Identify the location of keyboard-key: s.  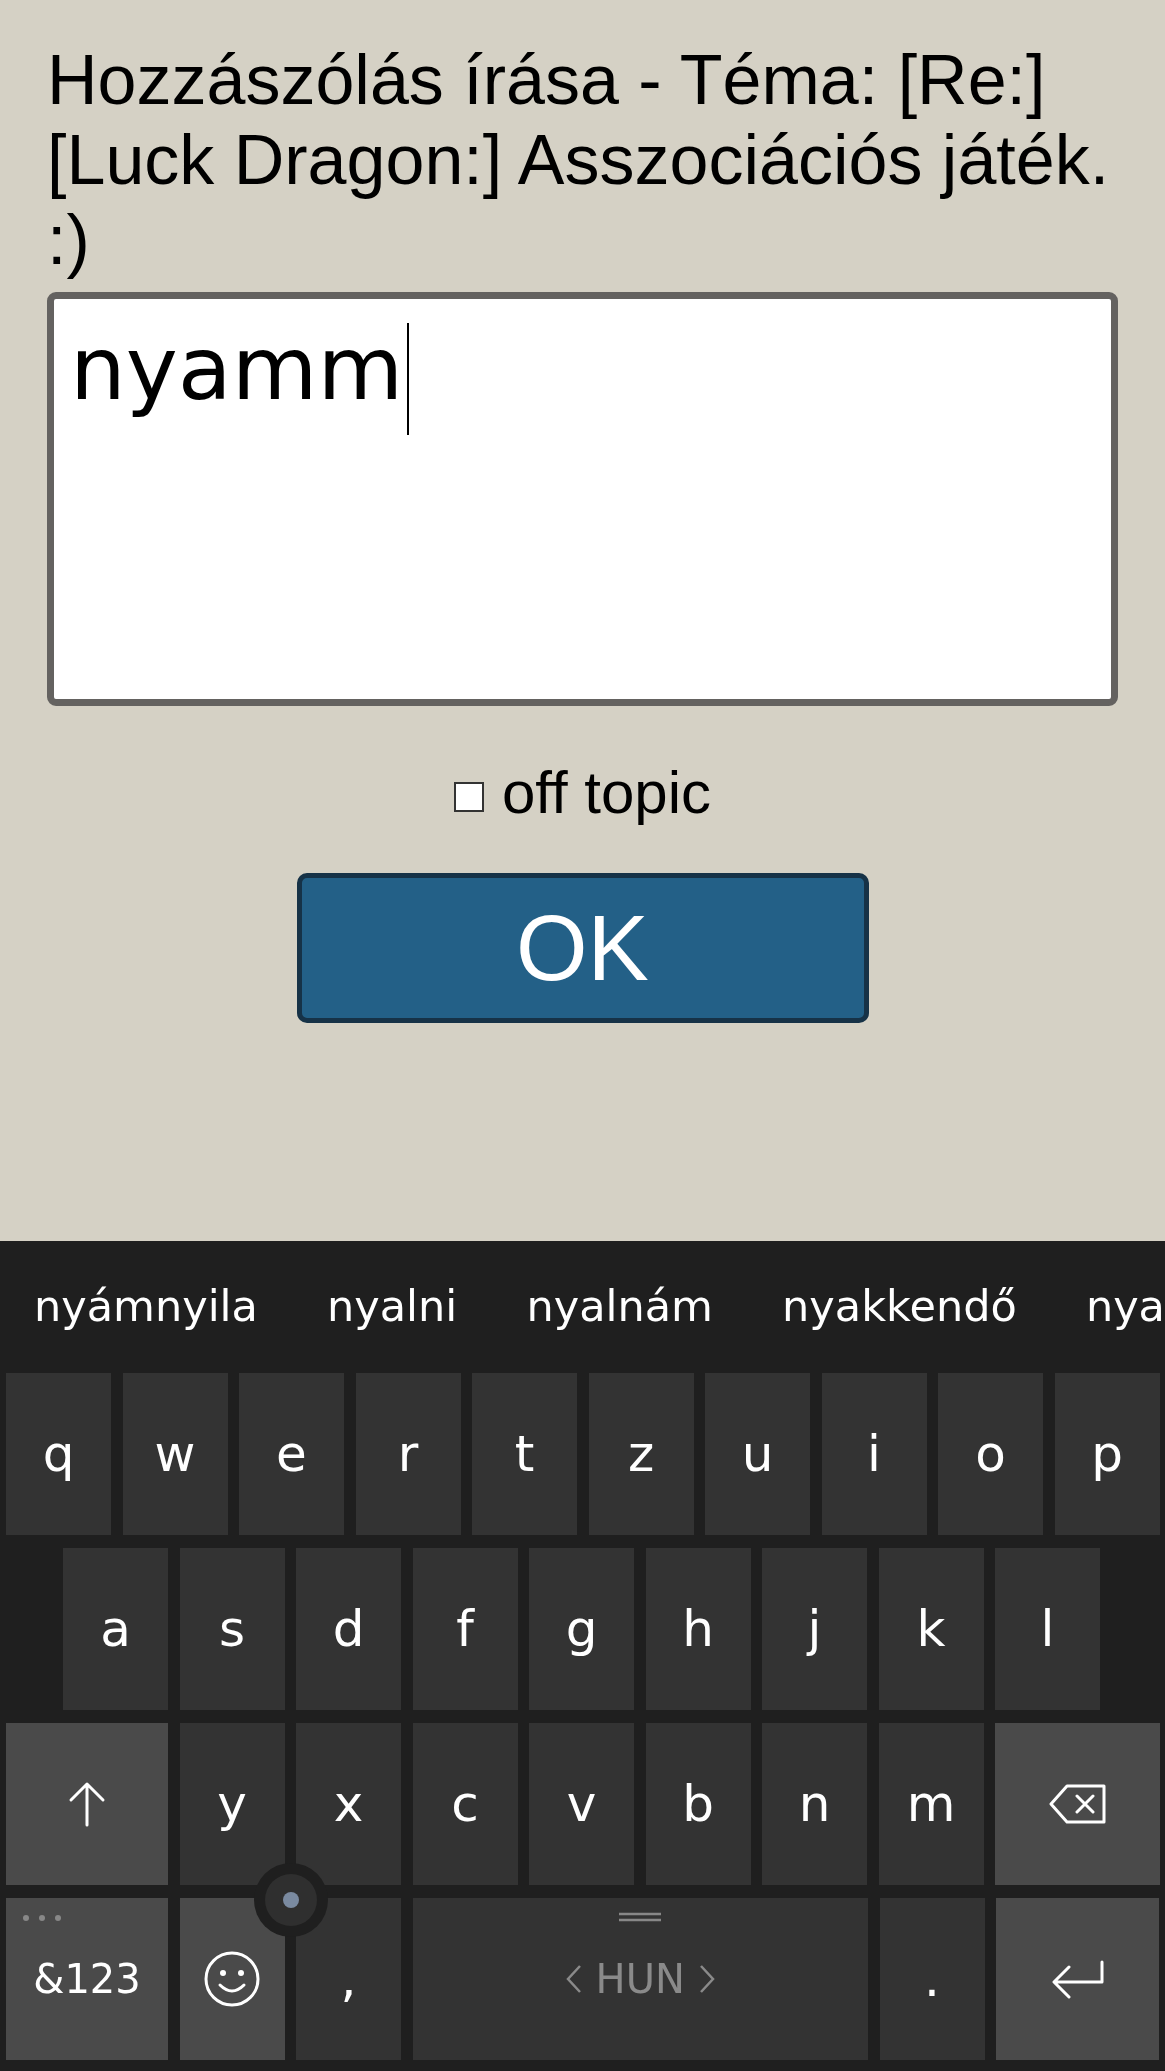
(232, 1629).